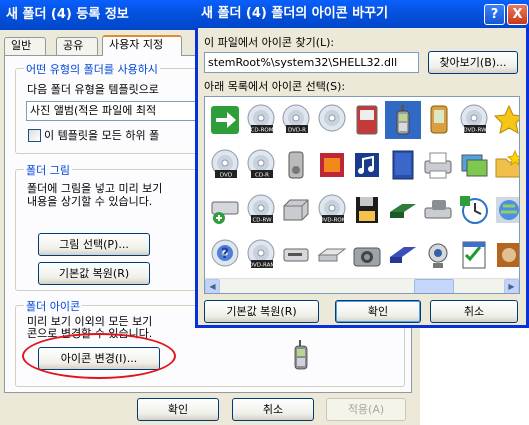 The image size is (529, 425). What do you see at coordinates (95, 188) in the screenshot?
I see `folder-picture-line1: 폴더에 그림을 넣고 미리 보기` at bounding box center [95, 188].